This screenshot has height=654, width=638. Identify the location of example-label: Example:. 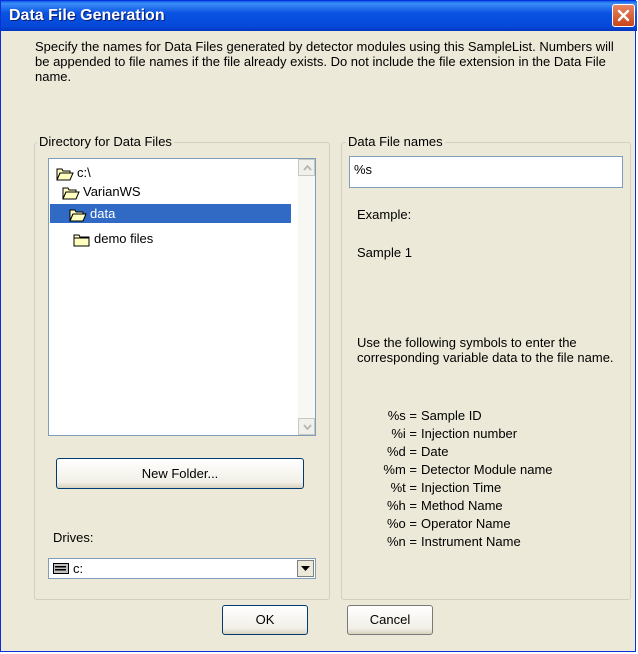
(384, 214).